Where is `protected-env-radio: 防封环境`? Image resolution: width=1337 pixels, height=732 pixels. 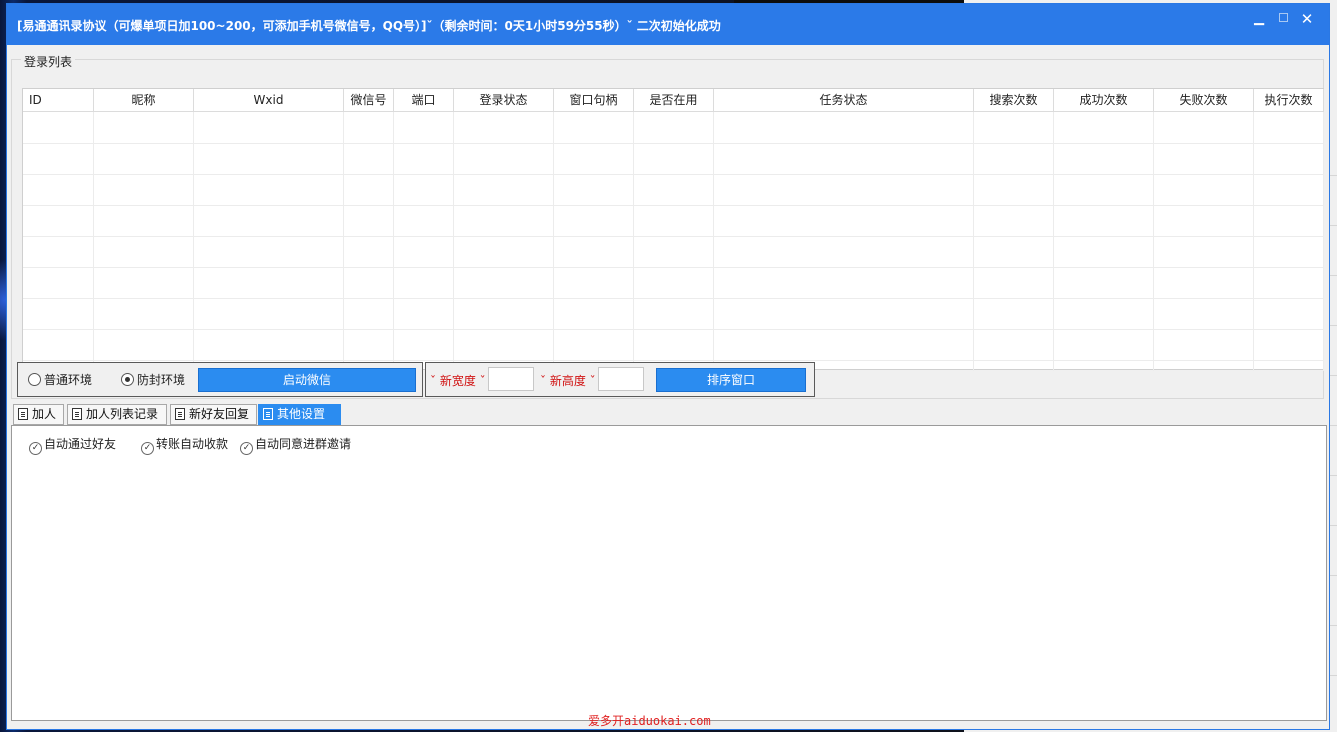 protected-env-radio: 防封环境 is located at coordinates (153, 380).